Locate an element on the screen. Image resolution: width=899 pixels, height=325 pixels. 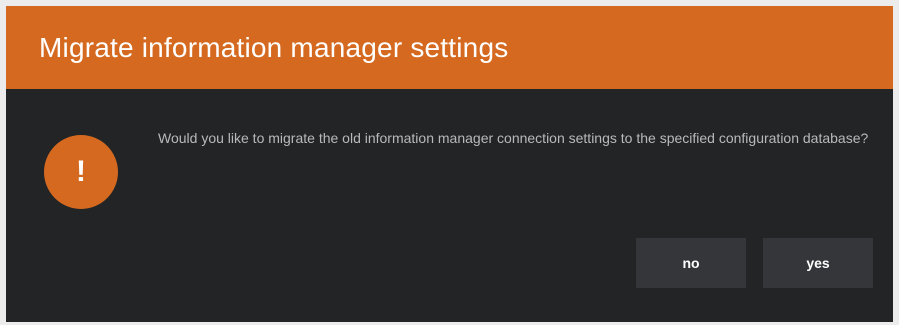
no-button: no is located at coordinates (691, 263).